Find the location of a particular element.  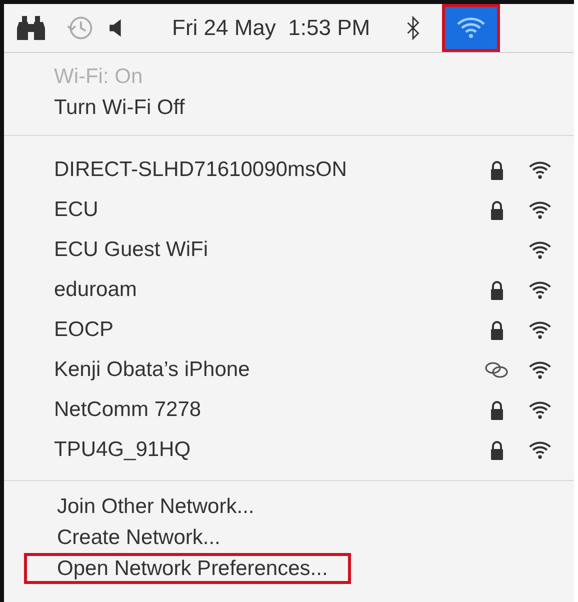

network-item: TPU4G_91HQ is located at coordinates (267, 450).